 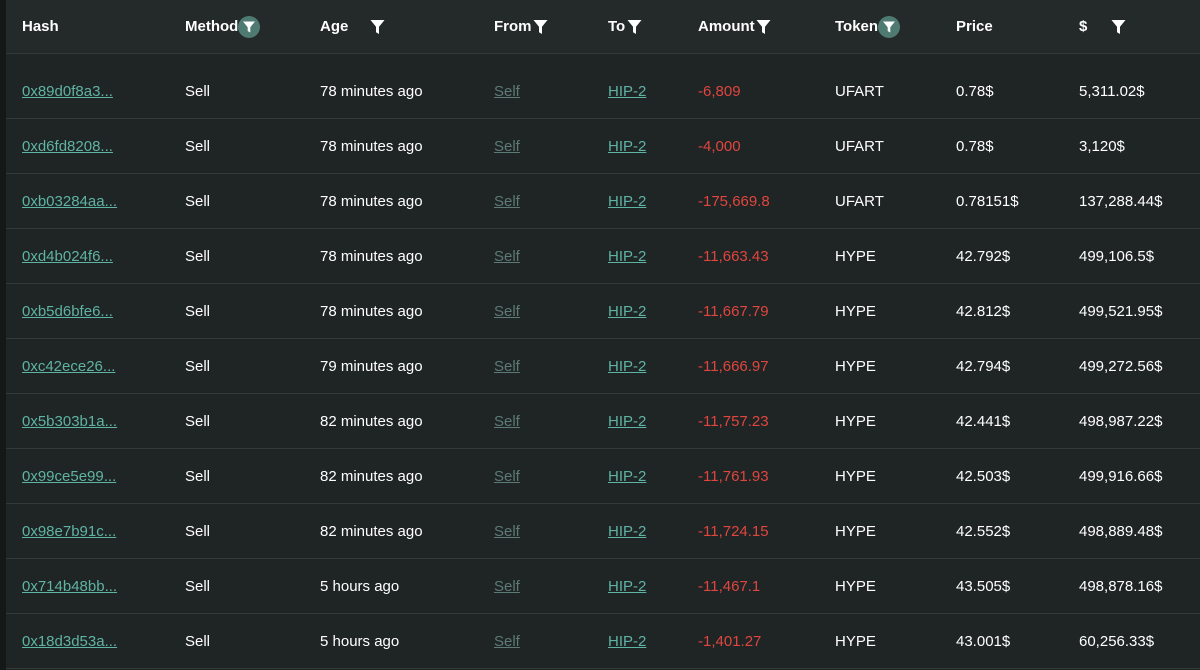 What do you see at coordinates (726, 26) in the screenshot?
I see `column-header-label: Amount` at bounding box center [726, 26].